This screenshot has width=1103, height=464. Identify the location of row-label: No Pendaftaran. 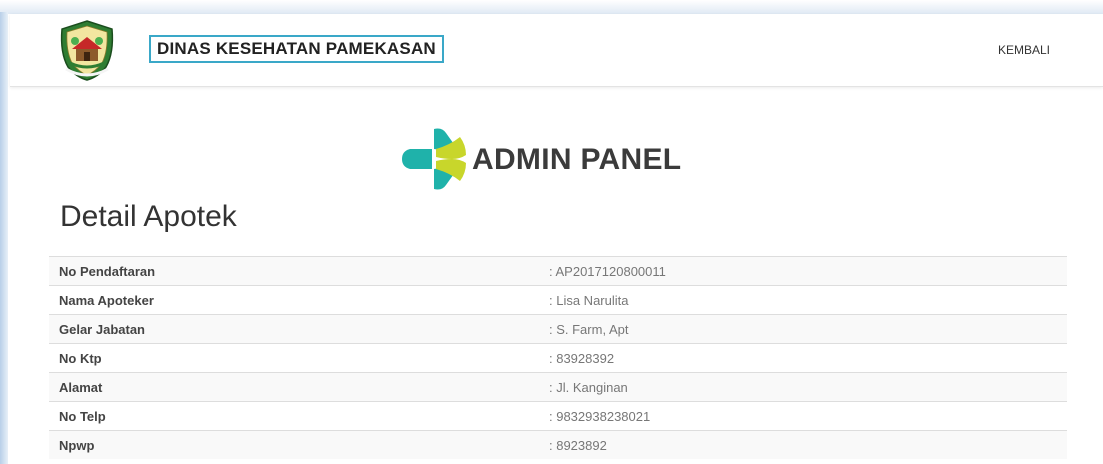
(294, 271).